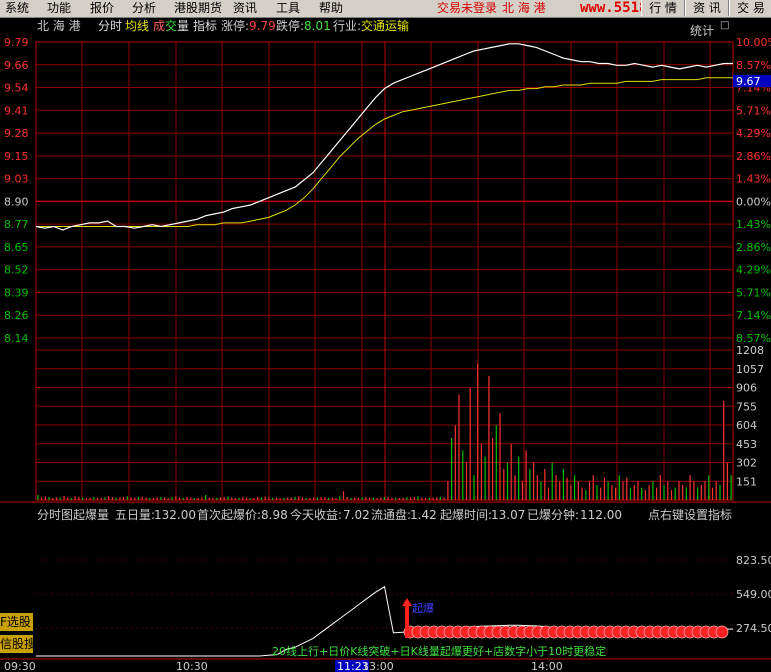 Image resolution: width=771 pixels, height=672 pixels. I want to click on today-return-label: 今天收益:, so click(316, 514).